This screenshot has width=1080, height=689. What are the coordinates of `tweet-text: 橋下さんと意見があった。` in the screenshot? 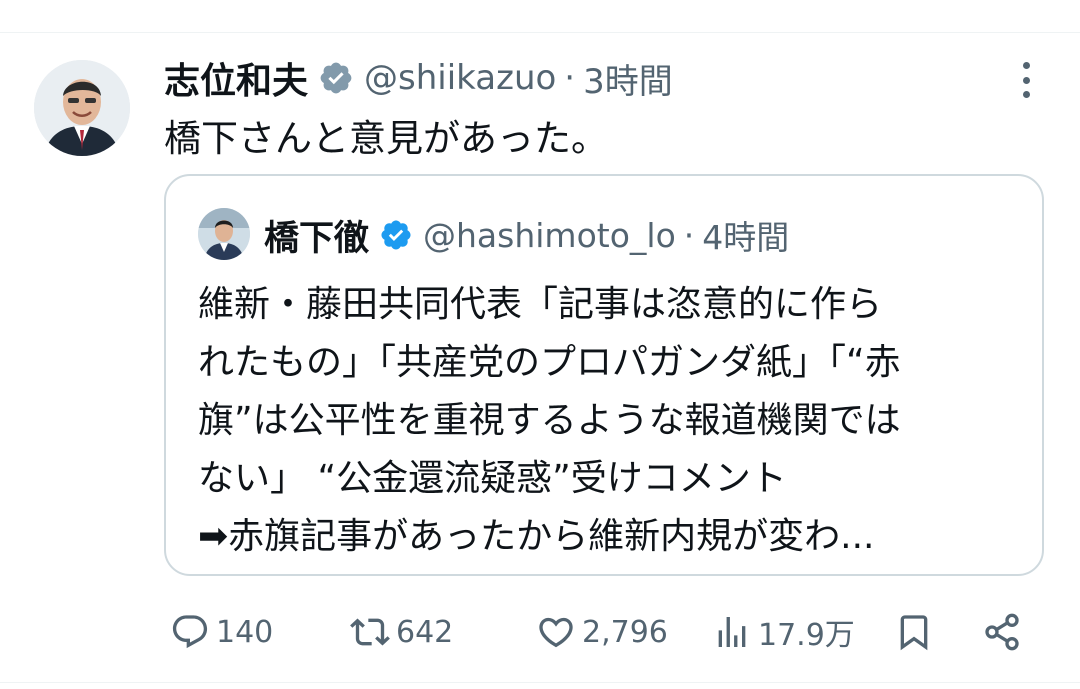 It's located at (386, 138).